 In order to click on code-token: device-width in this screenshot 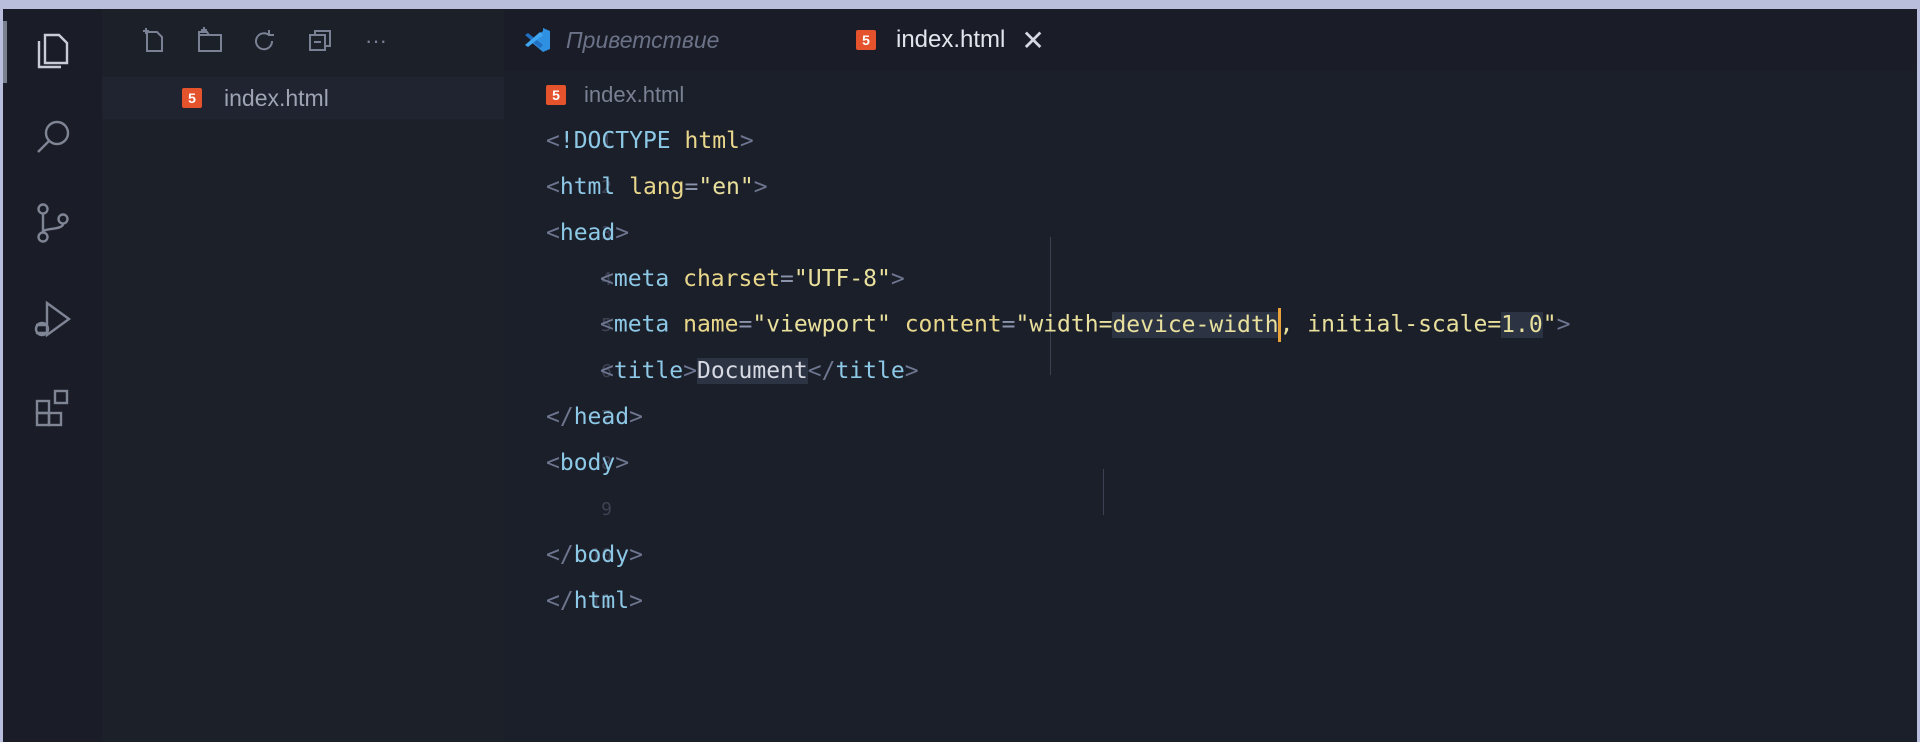, I will do `click(1195, 324)`.